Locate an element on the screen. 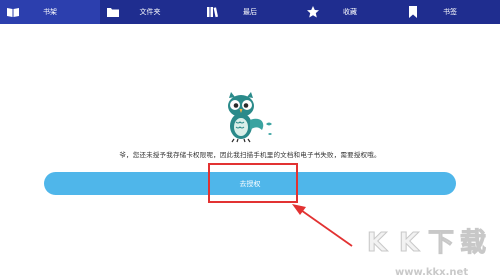 The height and width of the screenshot is (280, 500). tab-label: 最后 is located at coordinates (250, 12).